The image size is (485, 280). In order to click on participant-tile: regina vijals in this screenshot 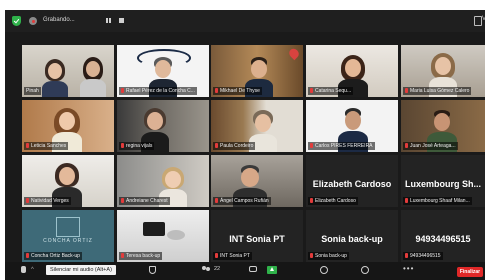, I will do `click(163, 126)`.